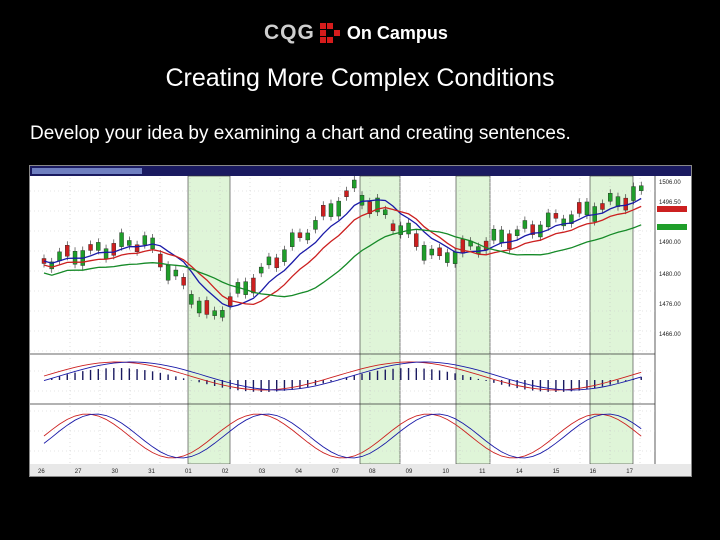 This screenshot has width=720, height=540. Describe the element at coordinates (397, 32) in the screenshot. I see `logo-product: On Campus` at that location.